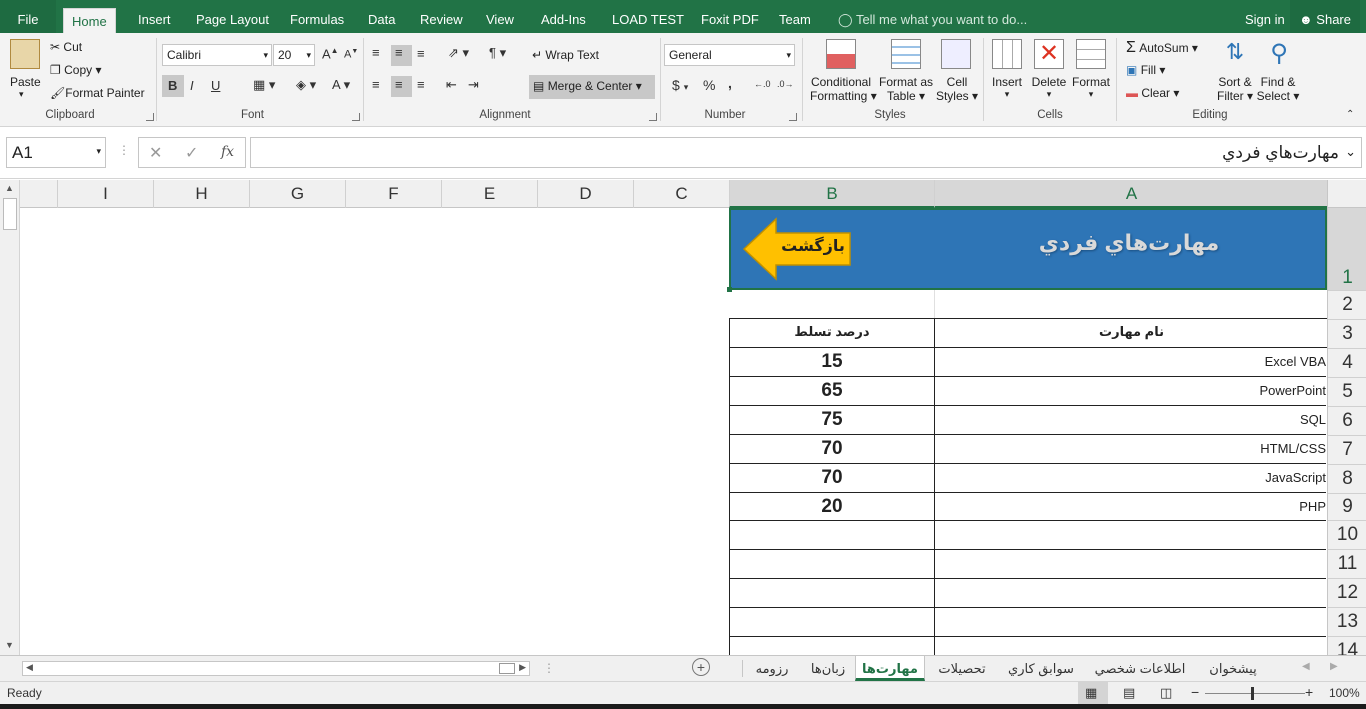 The height and width of the screenshot is (709, 1366). What do you see at coordinates (832, 333) in the screenshot?
I see `header-percent: درصد تسلط` at bounding box center [832, 333].